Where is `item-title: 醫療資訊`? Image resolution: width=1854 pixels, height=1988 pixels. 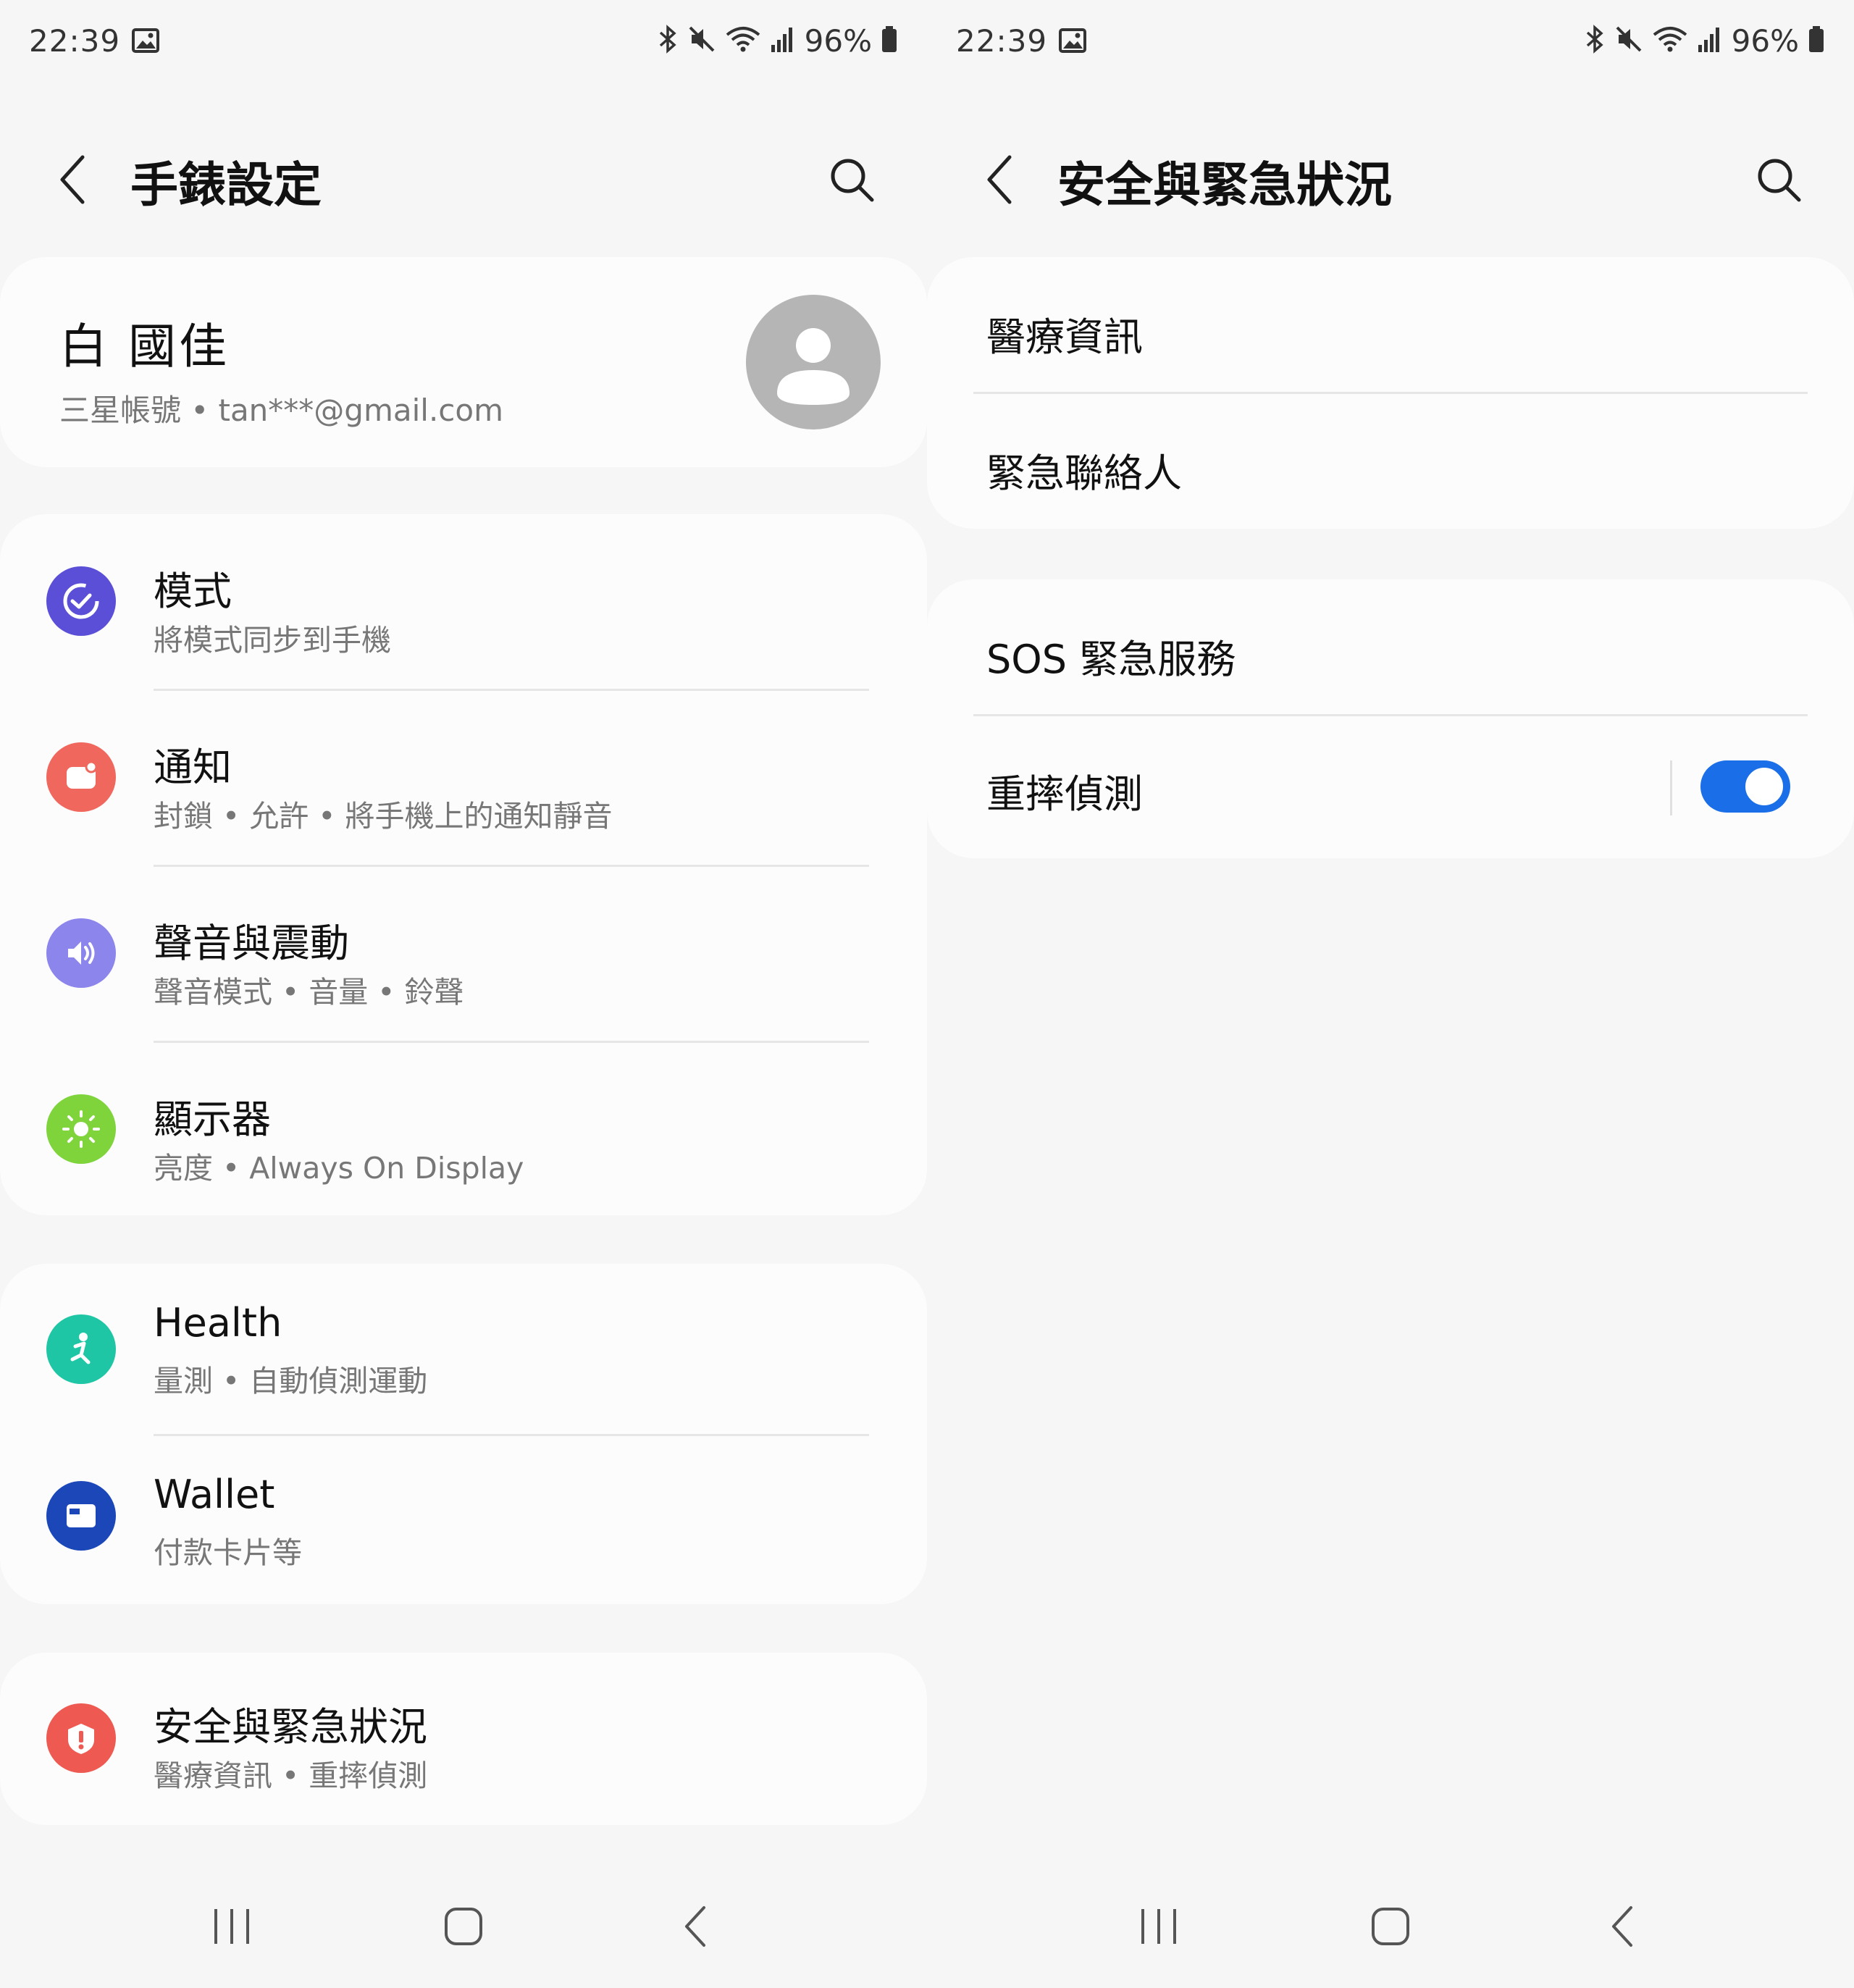 item-title: 醫療資訊 is located at coordinates (1064, 337).